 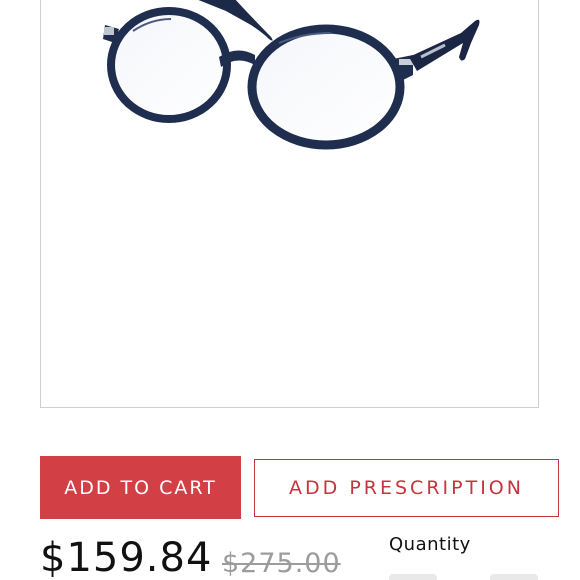 What do you see at coordinates (326, 87) in the screenshot?
I see `right-lens` at bounding box center [326, 87].